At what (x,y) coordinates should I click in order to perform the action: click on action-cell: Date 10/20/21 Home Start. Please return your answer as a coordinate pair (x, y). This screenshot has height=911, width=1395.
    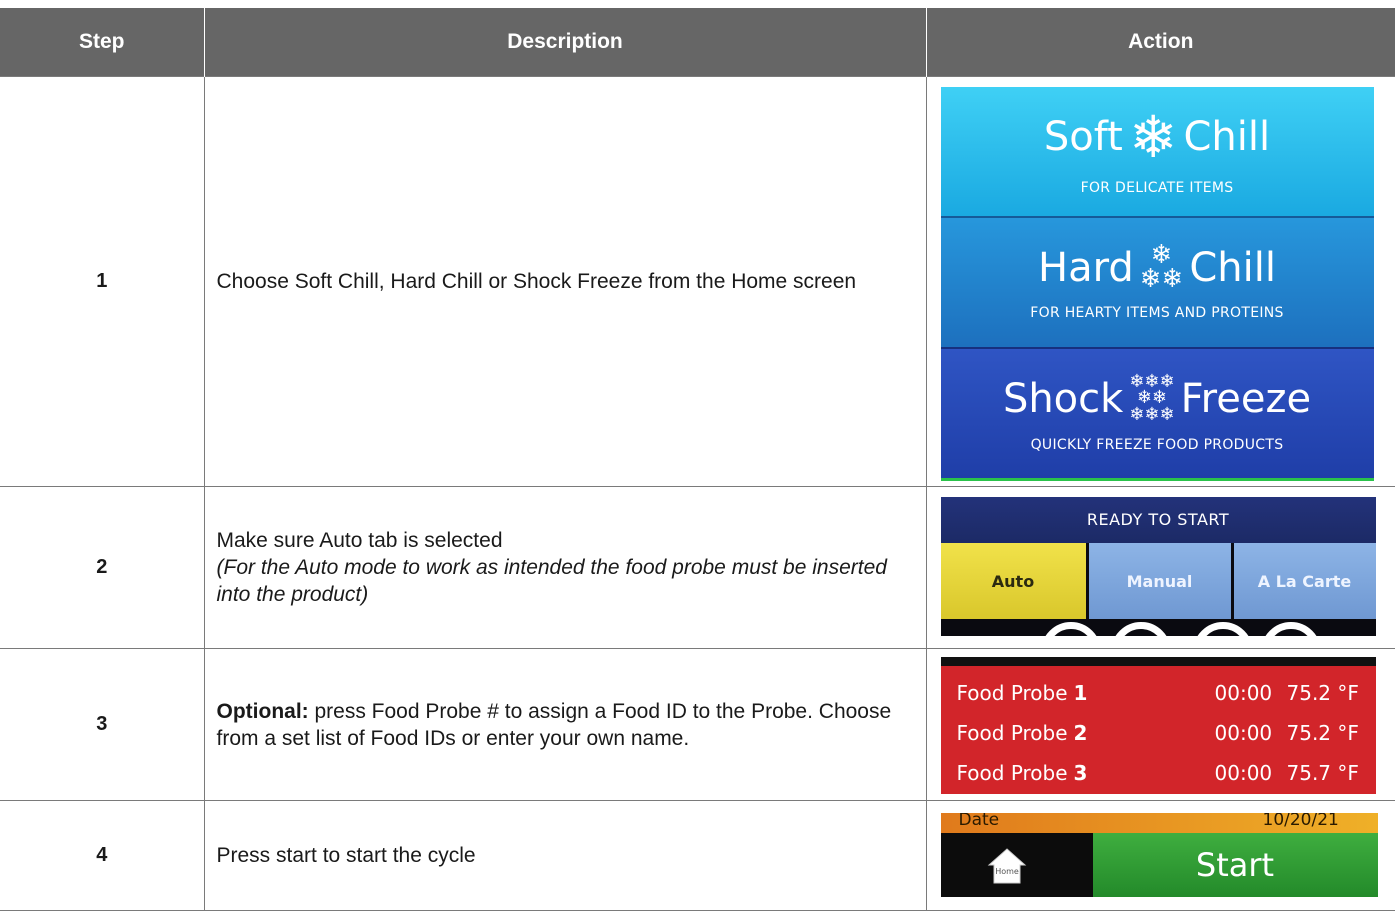
    Looking at the image, I should click on (1160, 855).